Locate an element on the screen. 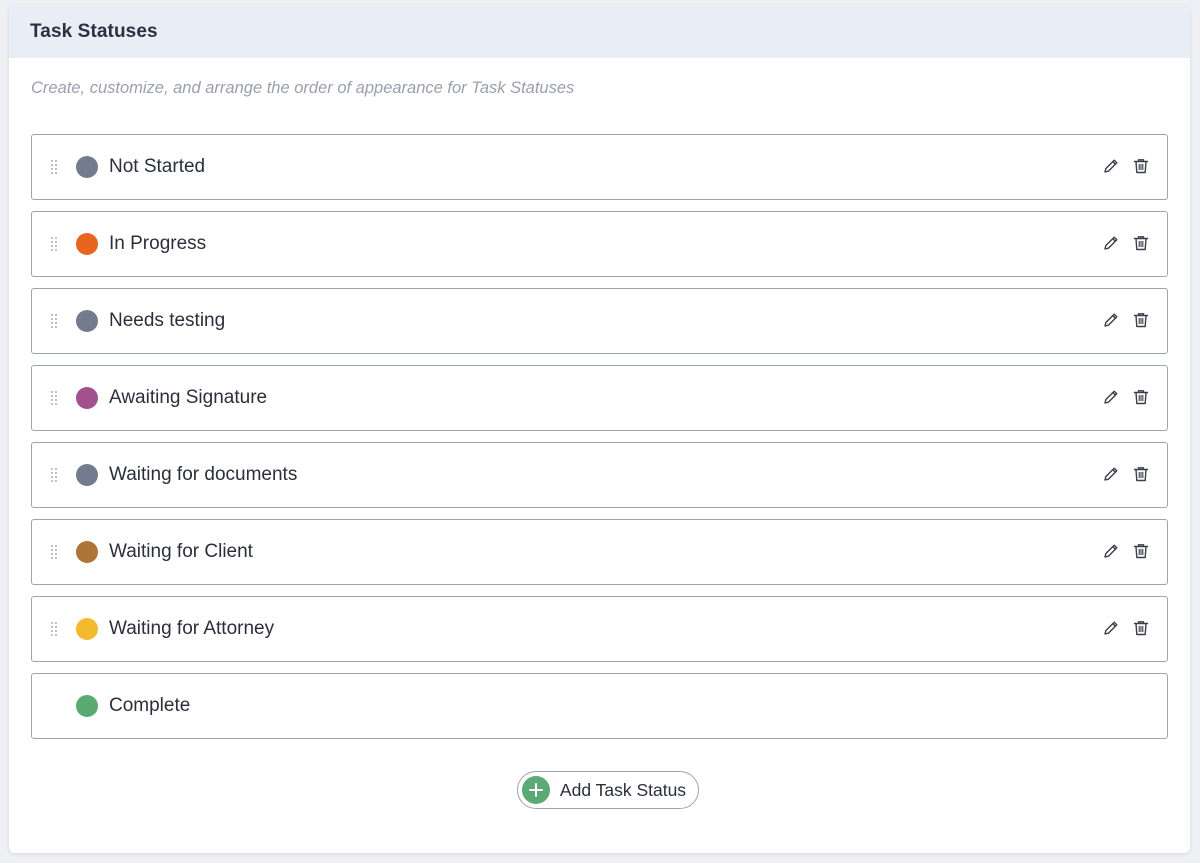 The width and height of the screenshot is (1200, 863). status-label: Needs testing is located at coordinates (167, 320).